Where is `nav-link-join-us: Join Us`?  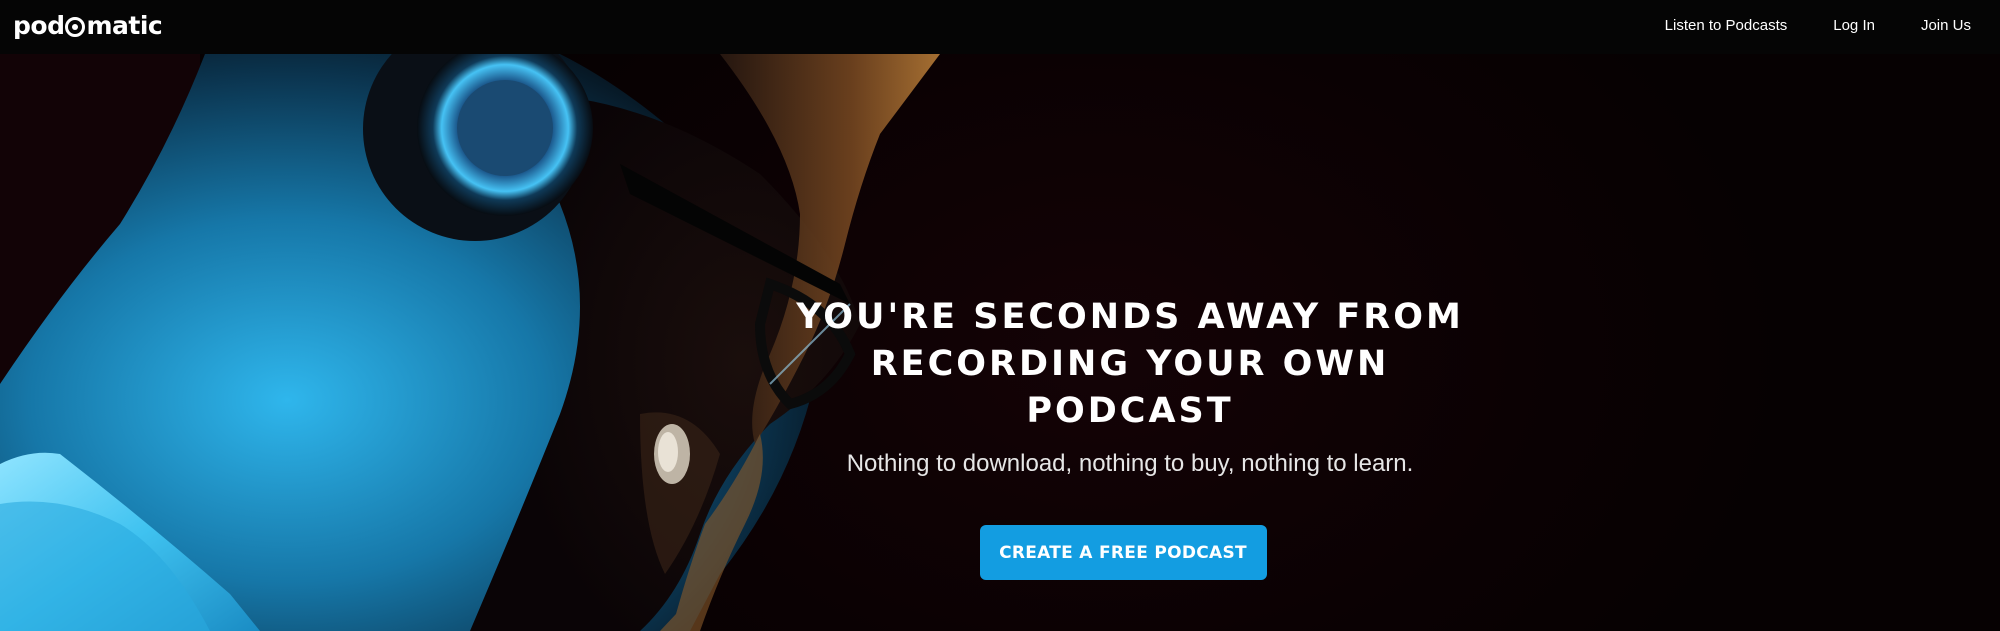
nav-link-join-us: Join Us is located at coordinates (1946, 25).